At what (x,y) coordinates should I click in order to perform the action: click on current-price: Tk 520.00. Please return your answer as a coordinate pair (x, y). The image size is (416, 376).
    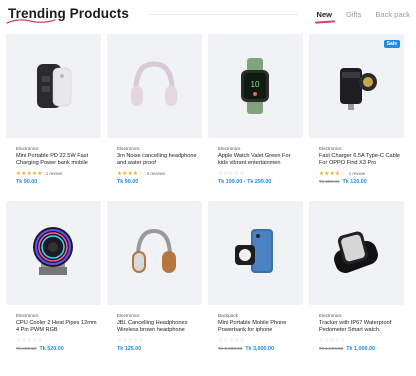
    Looking at the image, I should click on (51, 349).